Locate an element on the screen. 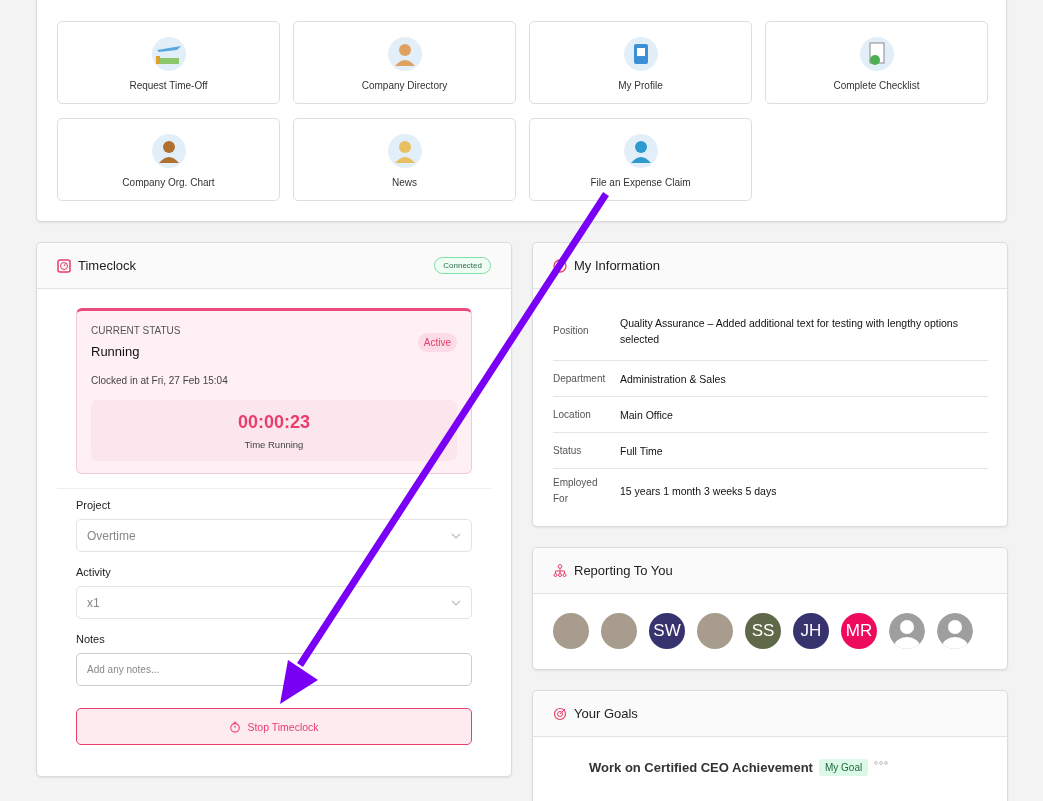 The image size is (1043, 801). info-value: Full Time is located at coordinates (642, 451).